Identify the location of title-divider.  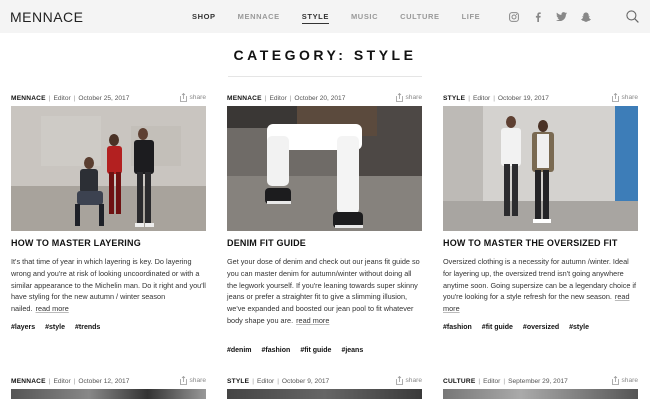
(325, 76).